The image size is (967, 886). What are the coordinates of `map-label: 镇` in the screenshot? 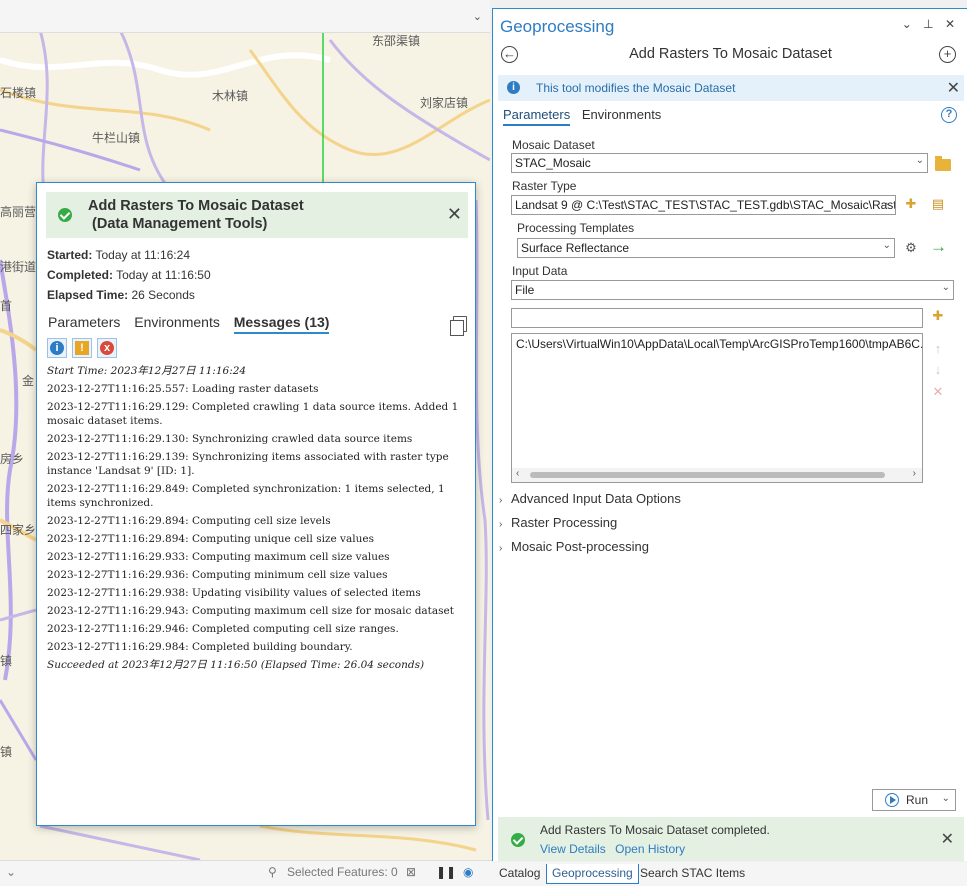 It's located at (6, 661).